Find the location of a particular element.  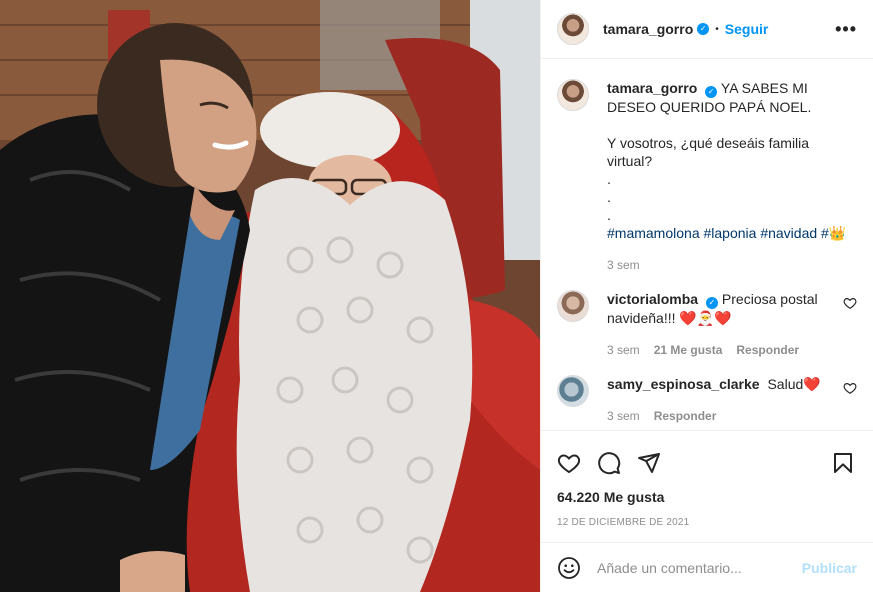

comment-emoji: ❤️🎅❤️ is located at coordinates (705, 318).